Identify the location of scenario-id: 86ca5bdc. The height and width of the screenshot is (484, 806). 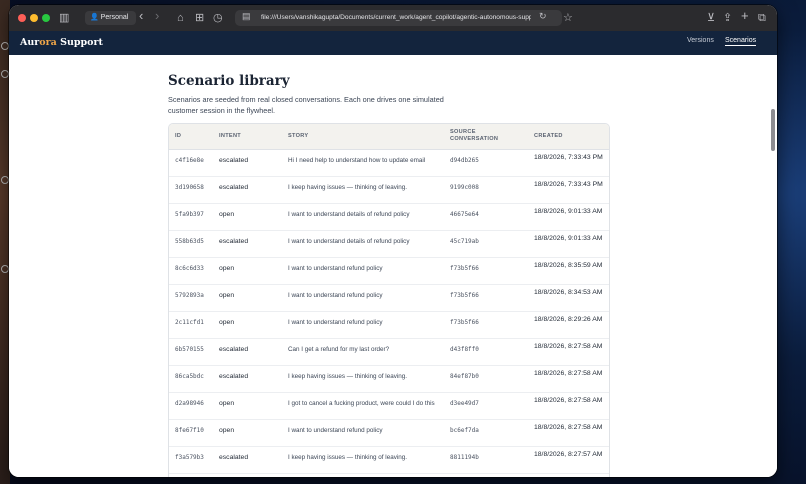
(189, 376).